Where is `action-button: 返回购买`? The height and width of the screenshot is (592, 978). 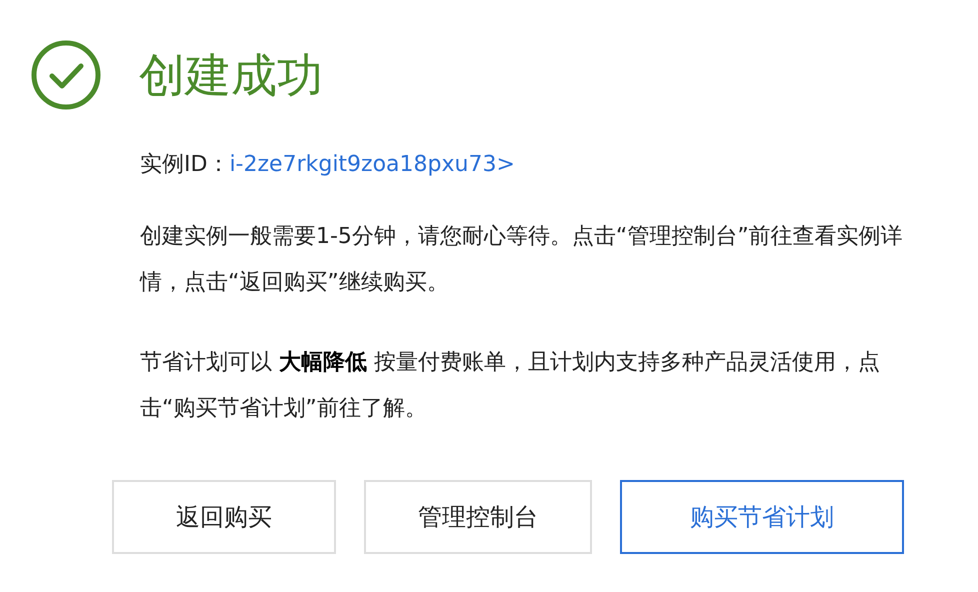 action-button: 返回购买 is located at coordinates (224, 517).